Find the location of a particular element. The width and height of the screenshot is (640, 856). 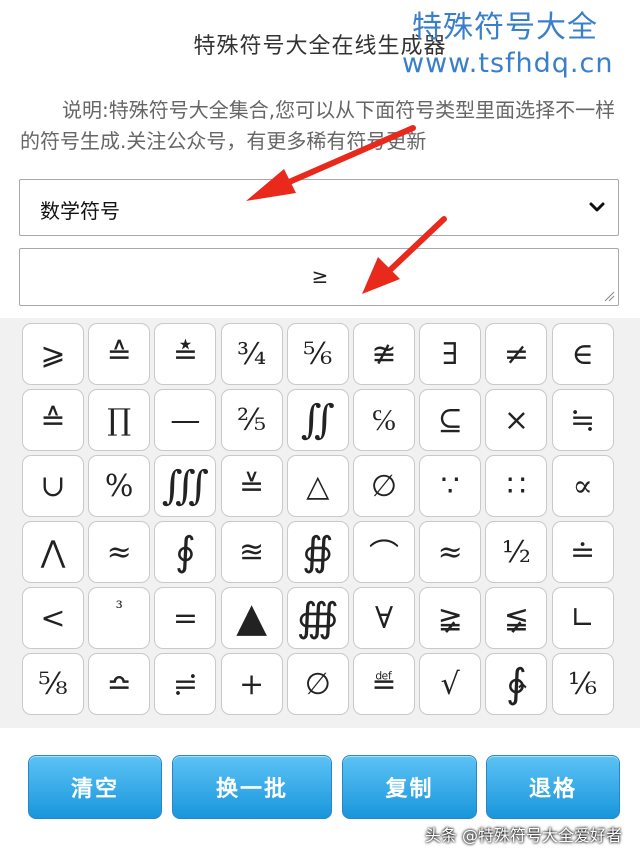

symbol-key: ¾ is located at coordinates (251, 354).